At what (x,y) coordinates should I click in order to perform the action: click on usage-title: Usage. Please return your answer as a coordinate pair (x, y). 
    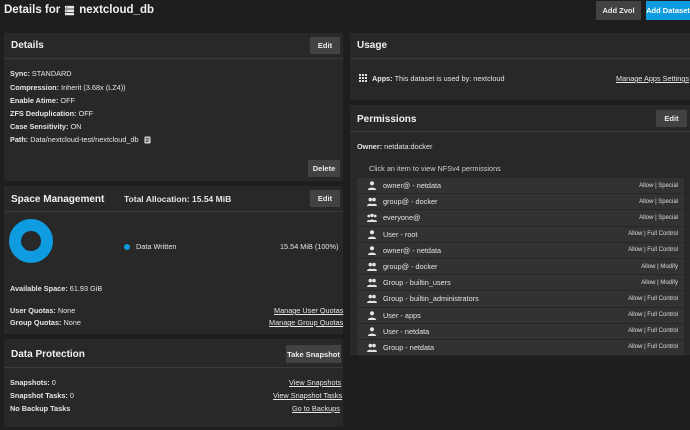
    Looking at the image, I should click on (372, 45).